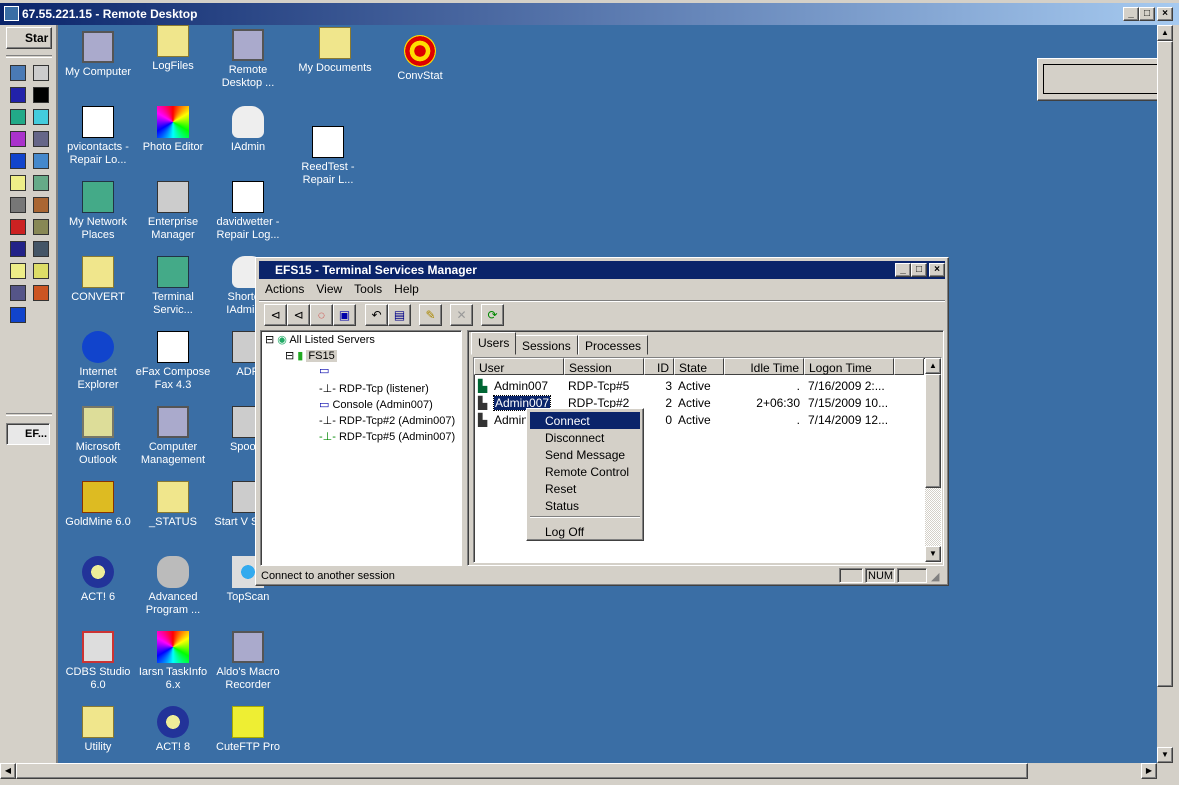  I want to click on tree-node: -⊥- RDP-Tcp#5 (Admin007), so click(387, 436).